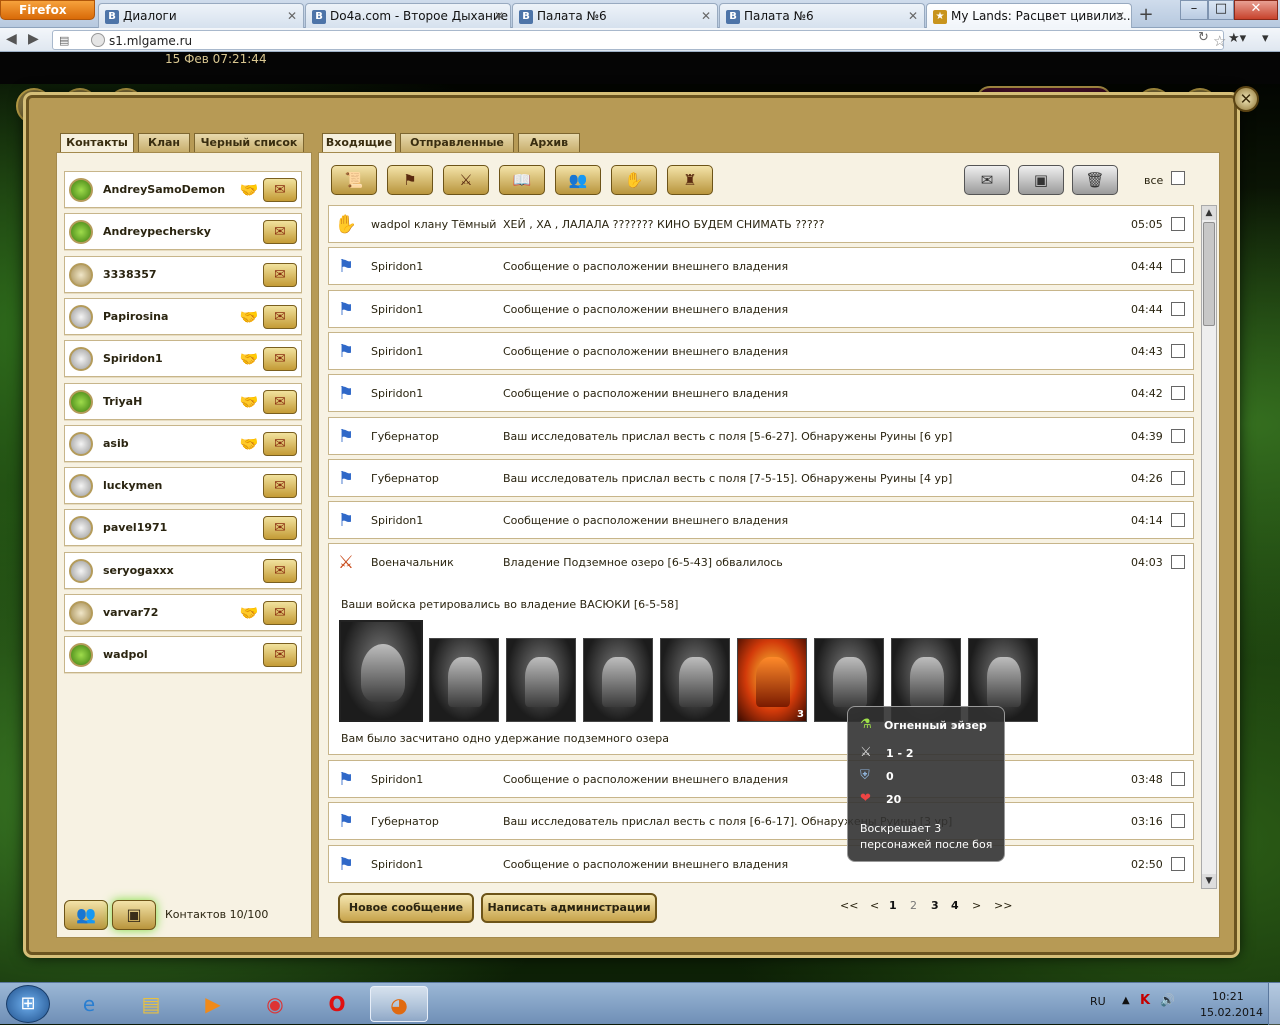 This screenshot has height=1025, width=1280. Describe the element at coordinates (33, 39) in the screenshot. I see `forward-icon: ▶` at that location.